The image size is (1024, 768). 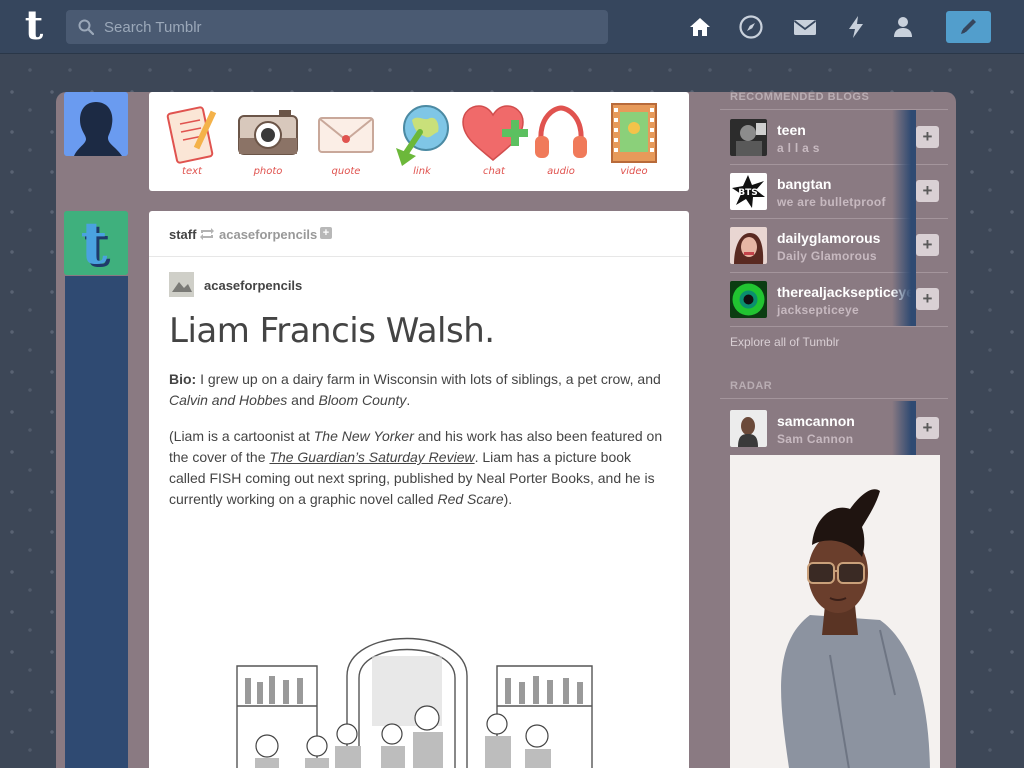 I want to click on bio-italic: Bloom County, so click(x=362, y=400).